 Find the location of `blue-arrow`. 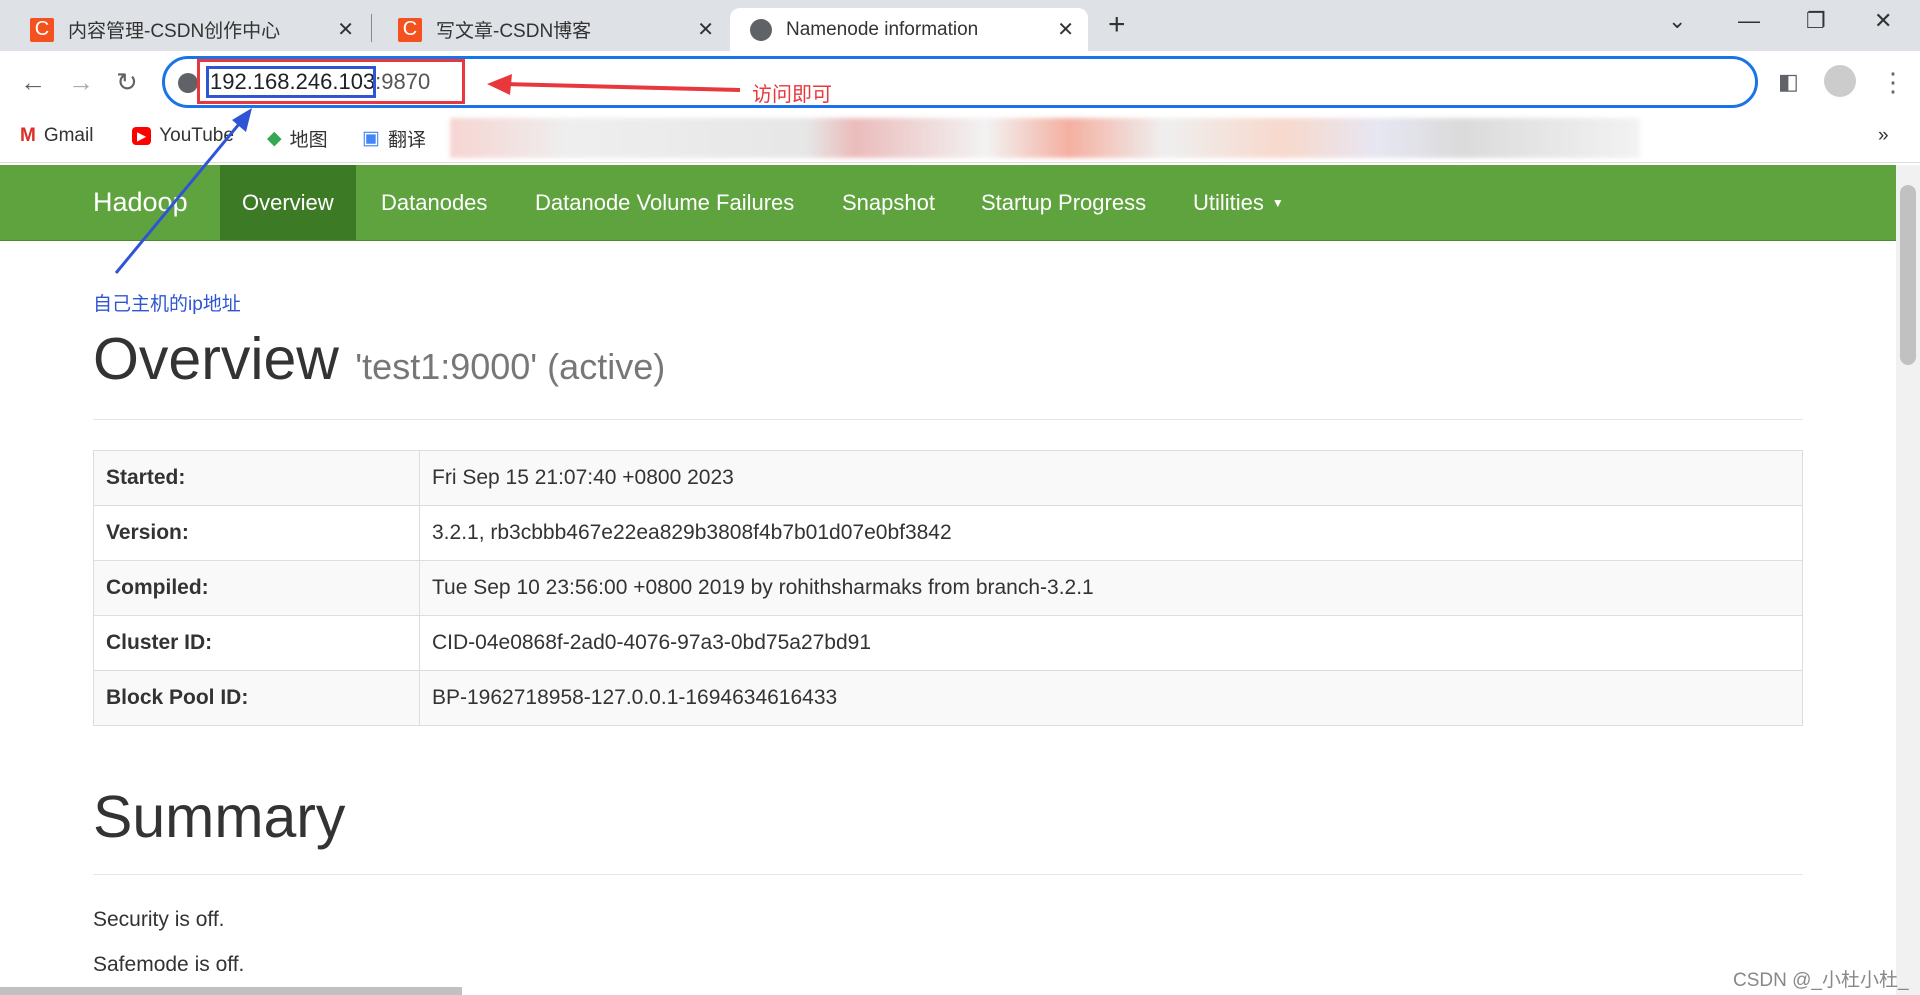

blue-arrow is located at coordinates (180, 195).